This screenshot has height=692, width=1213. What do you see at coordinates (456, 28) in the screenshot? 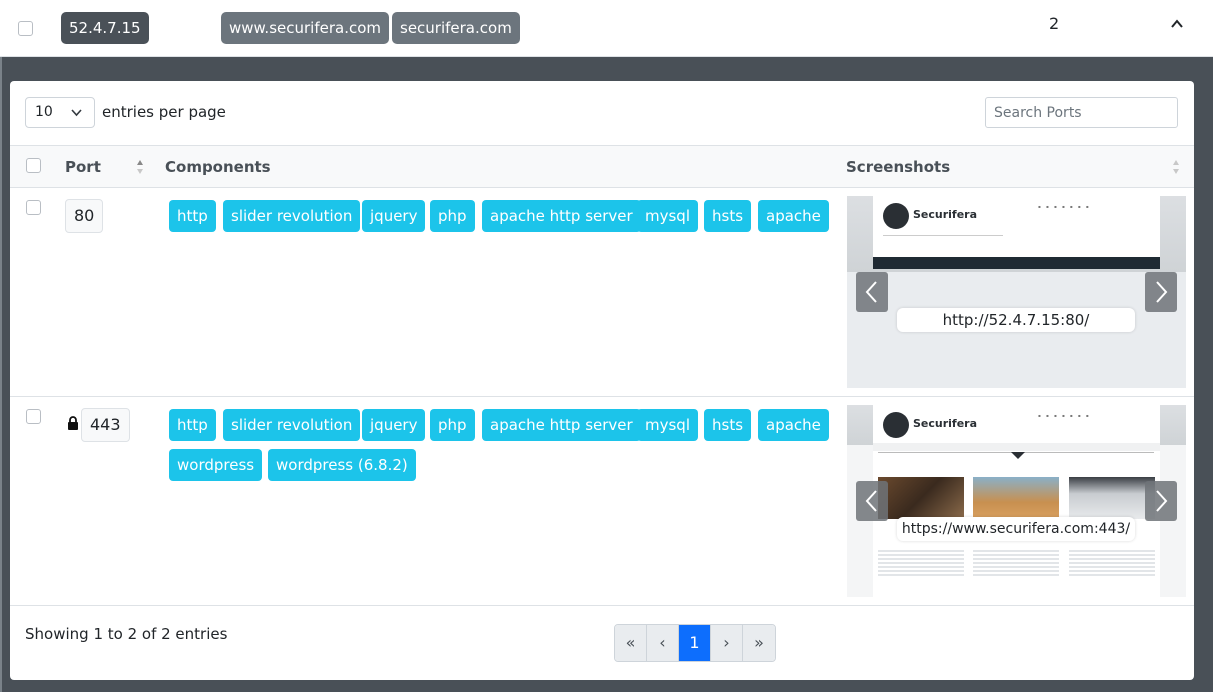
I see `domain-badge: securifera.com` at bounding box center [456, 28].